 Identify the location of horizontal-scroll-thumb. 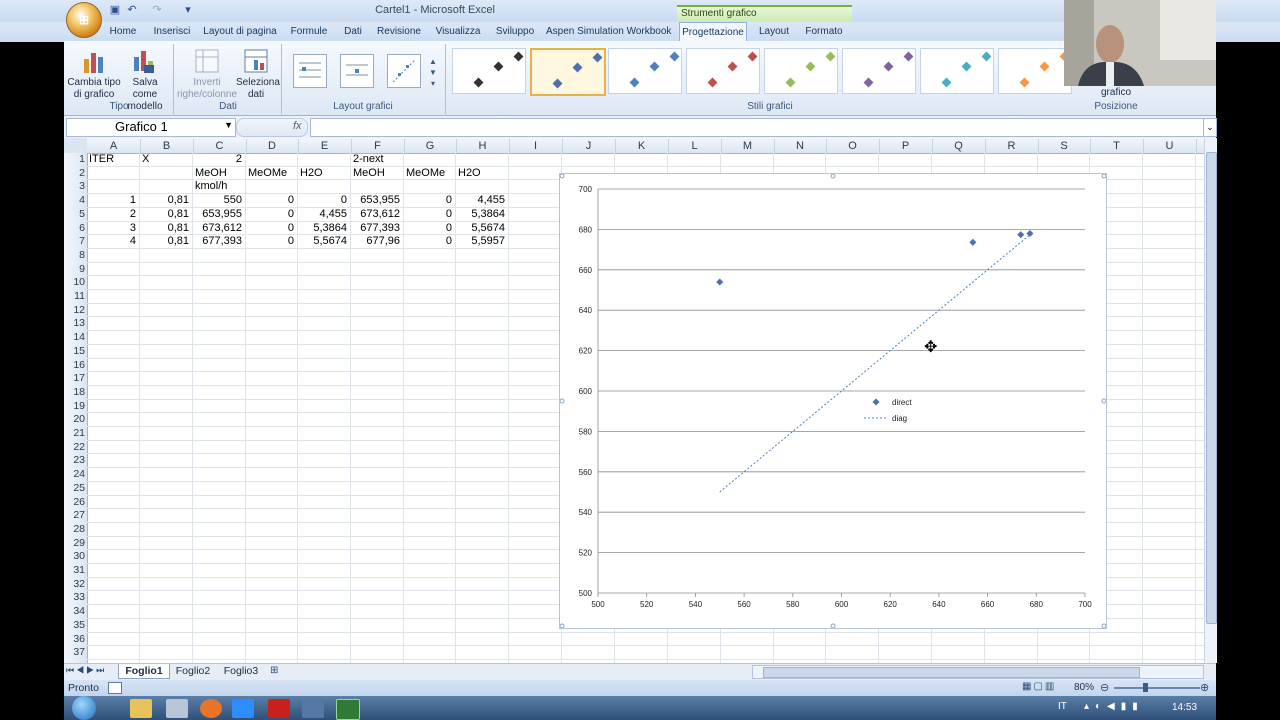
(951, 672).